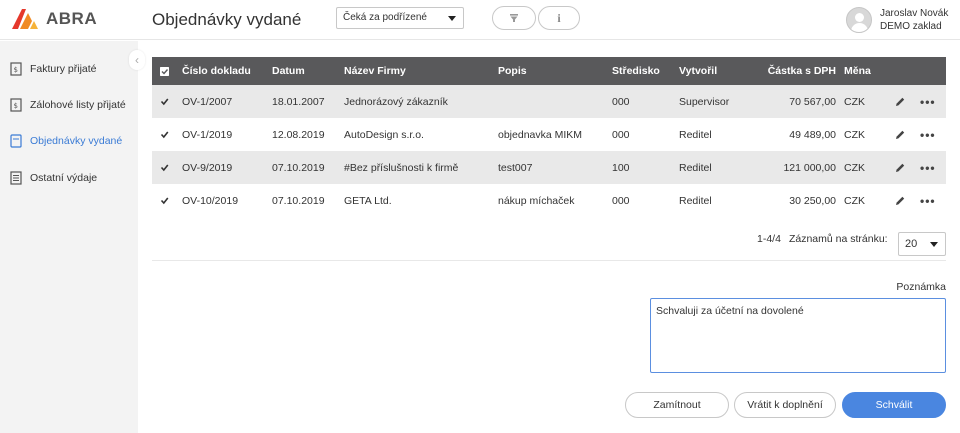  Describe the element at coordinates (288, 71) in the screenshot. I see `column-header-date: Datum` at that location.